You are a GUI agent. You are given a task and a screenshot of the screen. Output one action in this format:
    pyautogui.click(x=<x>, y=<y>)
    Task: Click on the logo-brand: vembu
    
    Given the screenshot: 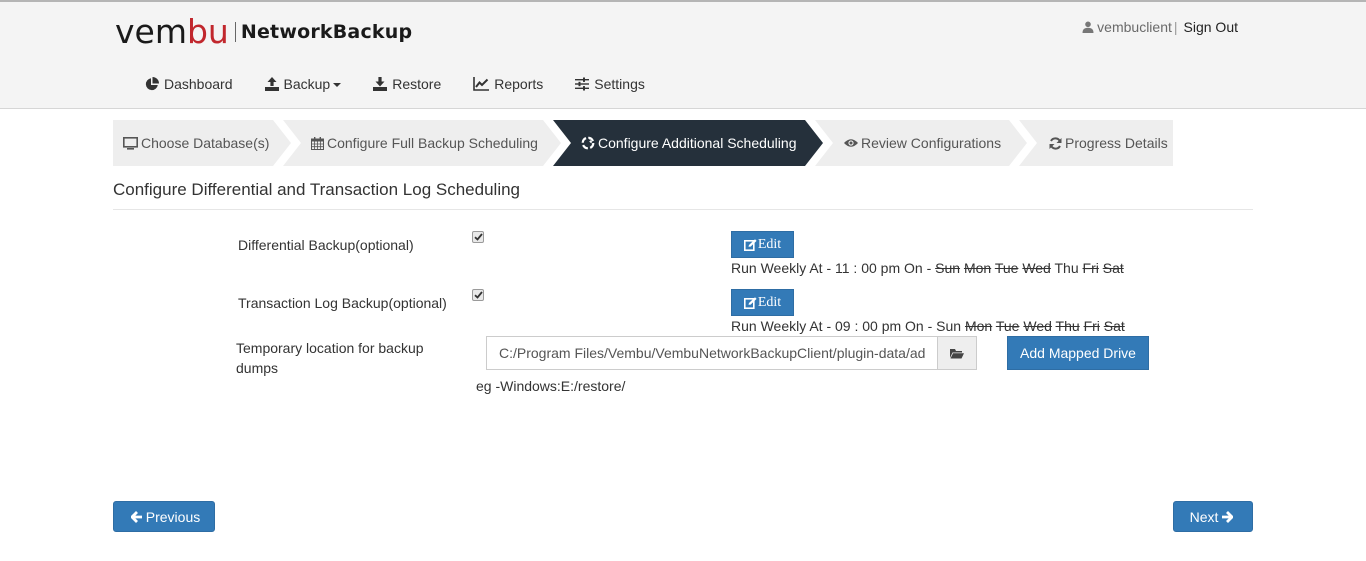 What is the action you would take?
    pyautogui.click(x=172, y=32)
    